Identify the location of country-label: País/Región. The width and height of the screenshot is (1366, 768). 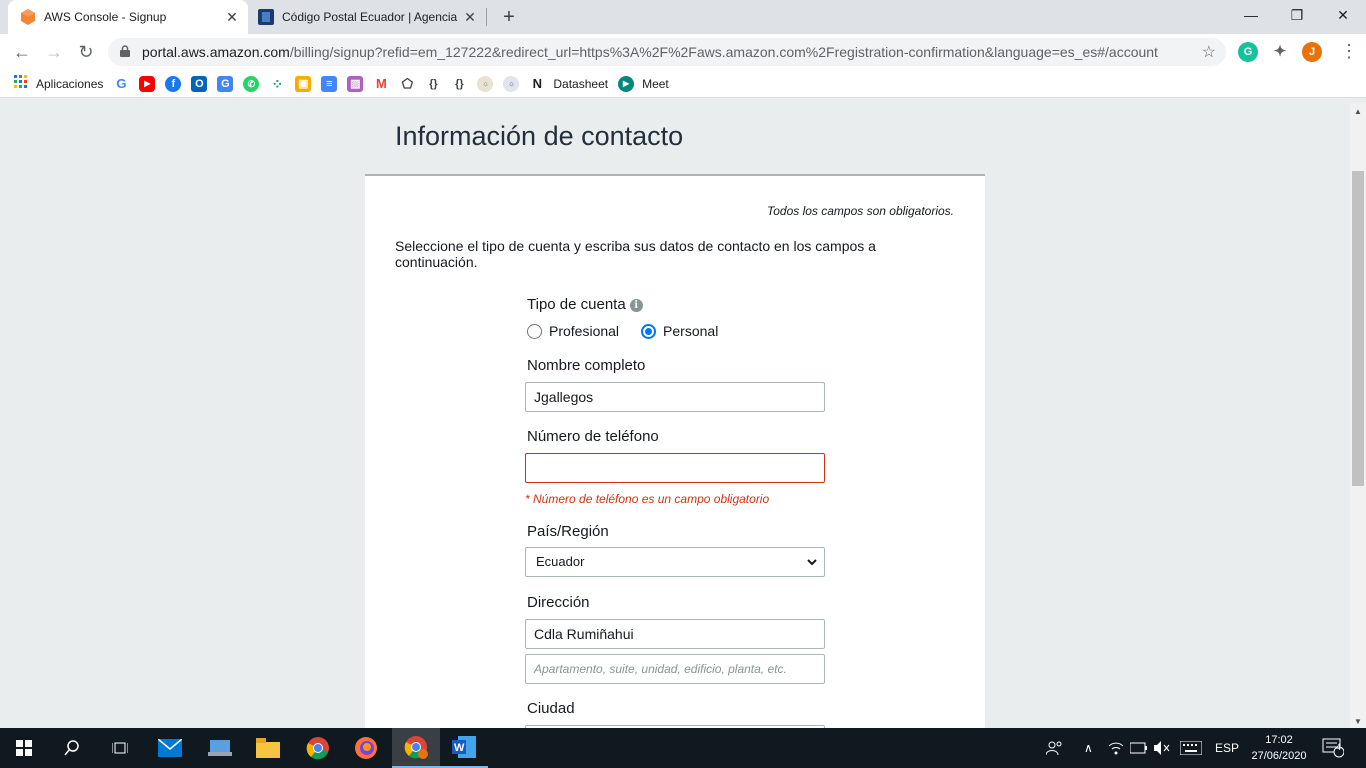
(568, 531).